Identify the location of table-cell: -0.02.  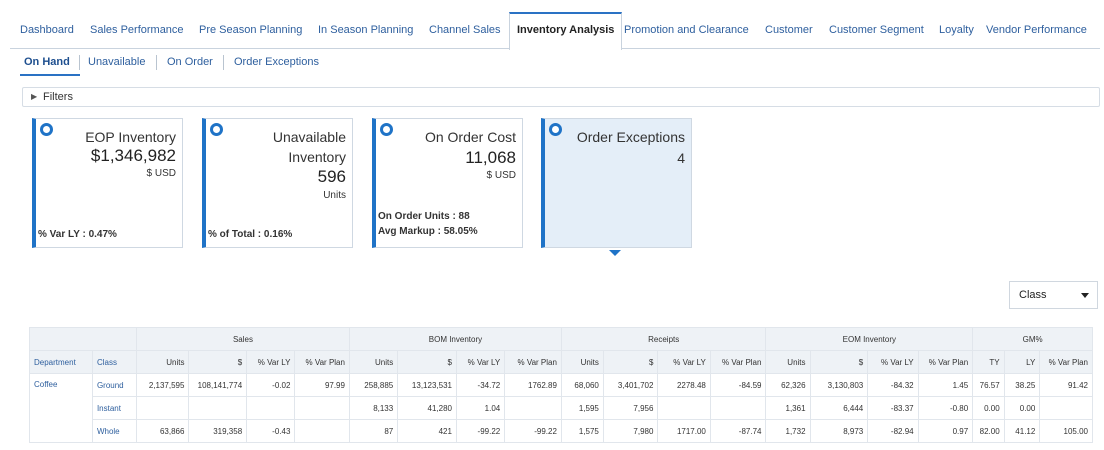
(271, 385).